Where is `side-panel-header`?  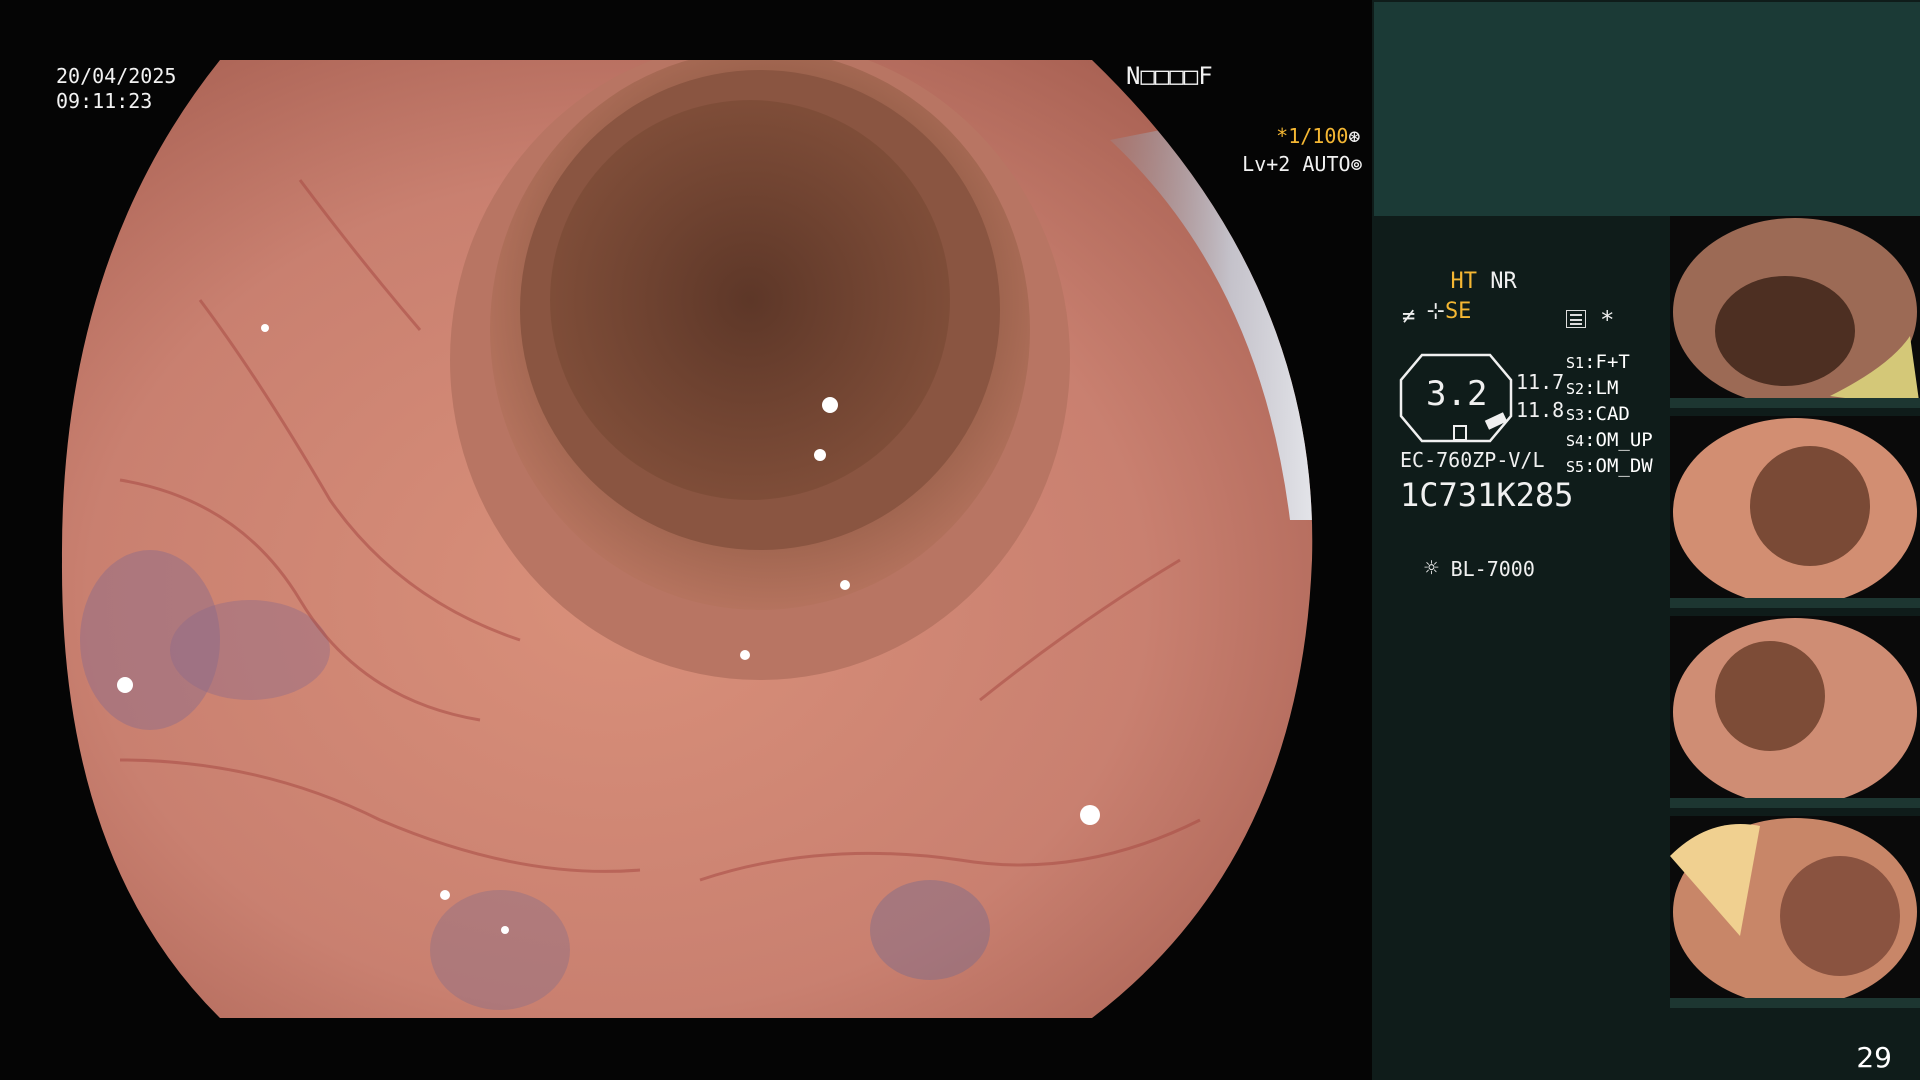
side-panel-header is located at coordinates (1647, 109).